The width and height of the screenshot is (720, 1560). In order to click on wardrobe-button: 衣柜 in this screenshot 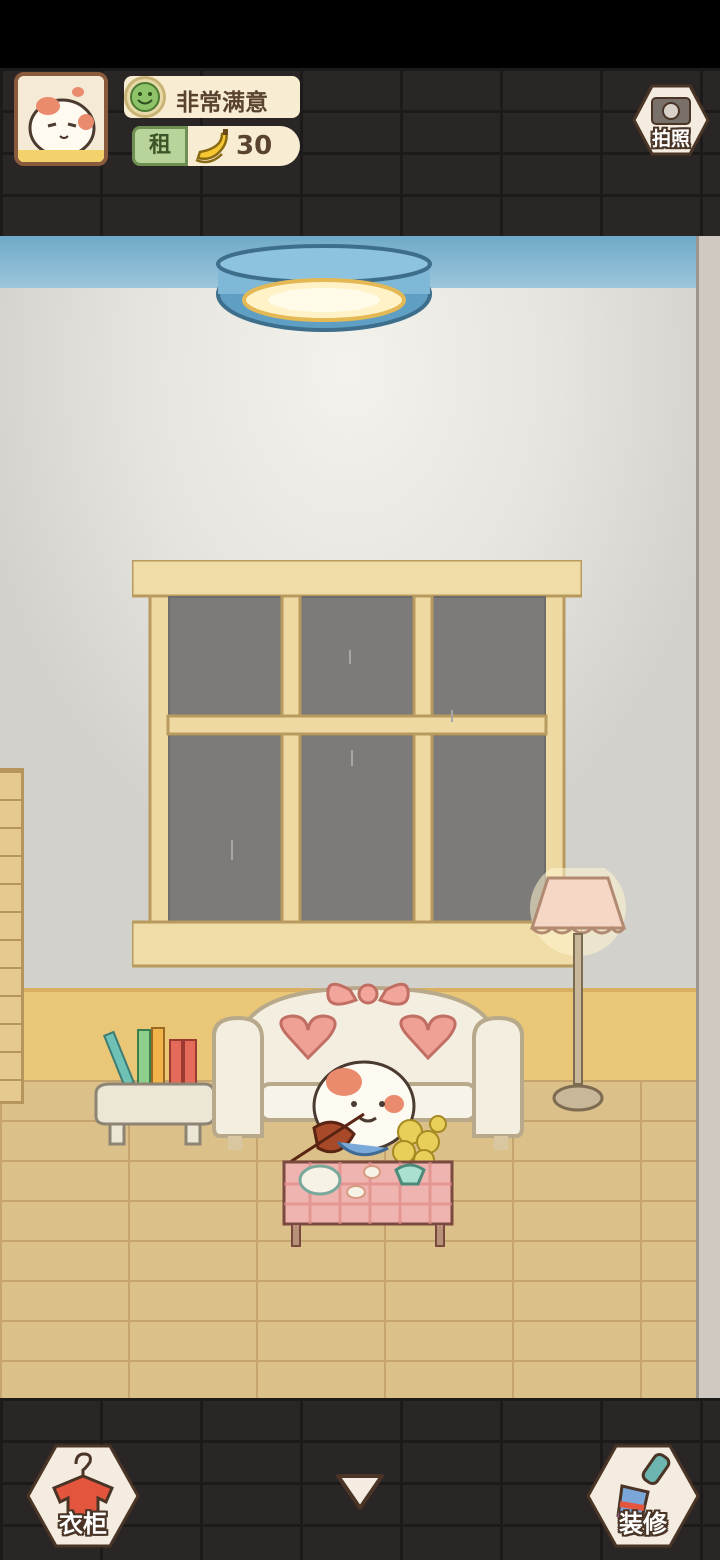, I will do `click(83, 1496)`.